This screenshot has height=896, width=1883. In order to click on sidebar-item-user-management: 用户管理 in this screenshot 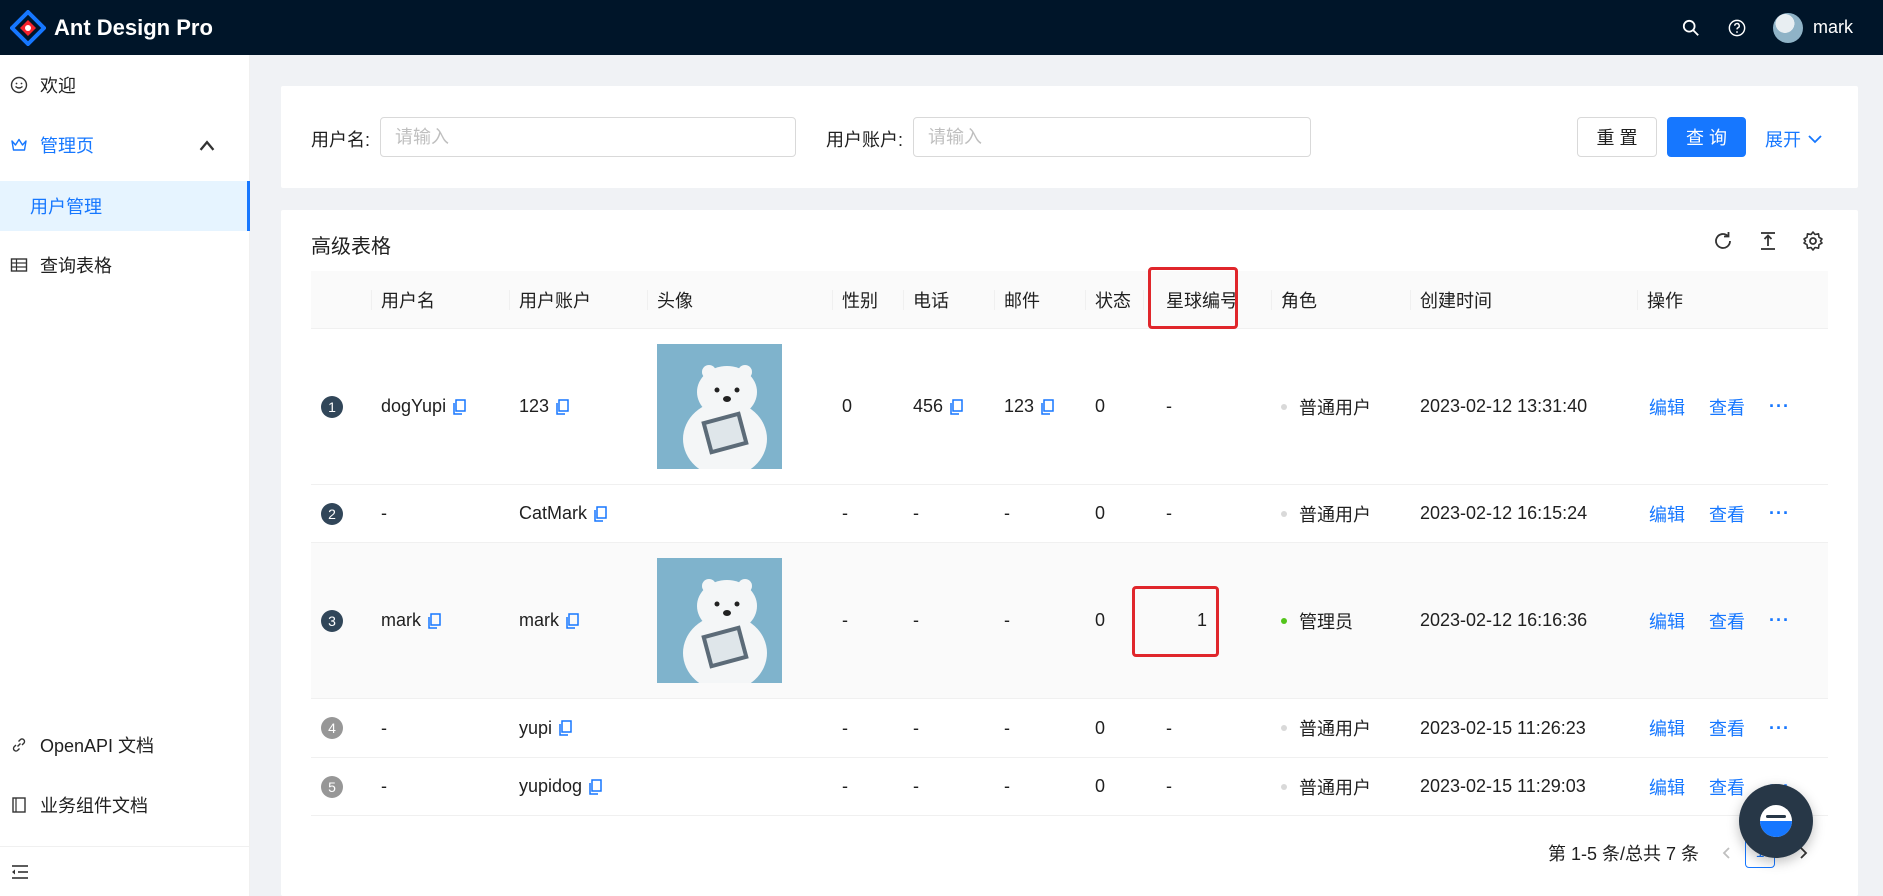, I will do `click(125, 206)`.